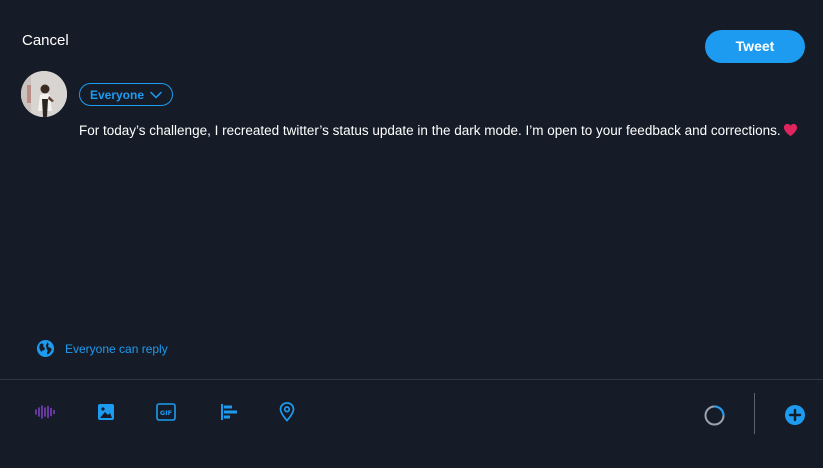 This screenshot has width=823, height=468. I want to click on image-icon, so click(106, 412).